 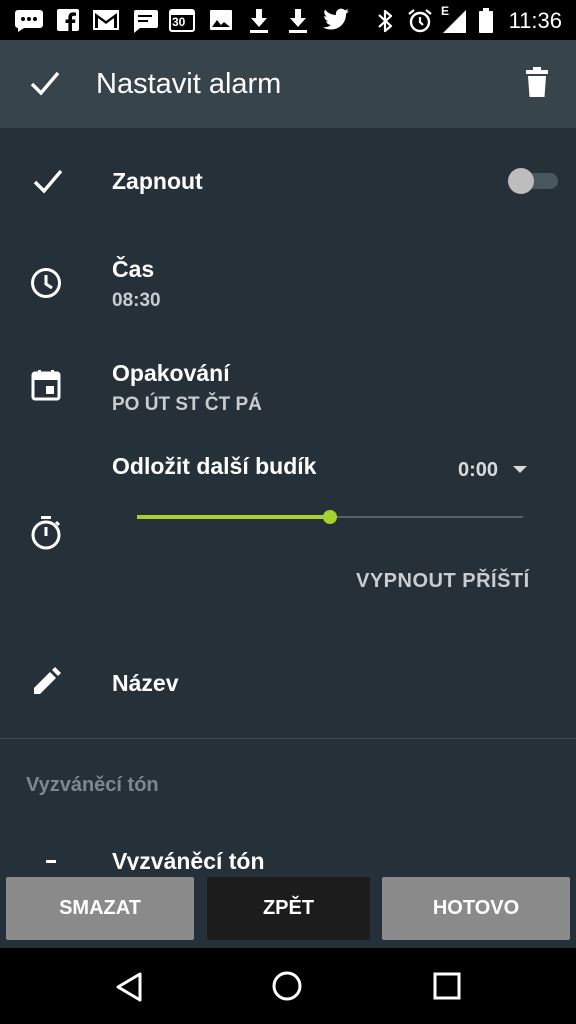 I want to click on repeat-label: Opakování, so click(x=171, y=373).